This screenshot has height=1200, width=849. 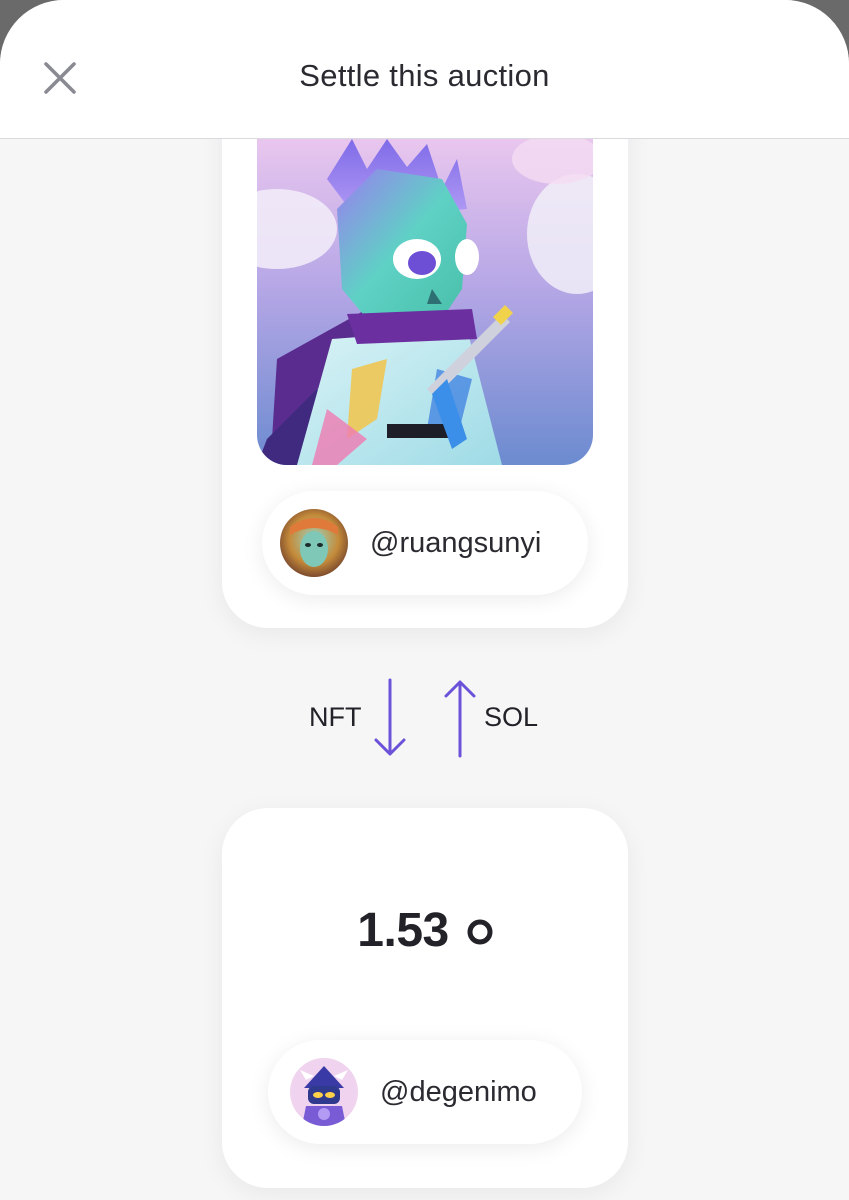 I want to click on bidder-pill: @degenimo, so click(x=425, y=1092).